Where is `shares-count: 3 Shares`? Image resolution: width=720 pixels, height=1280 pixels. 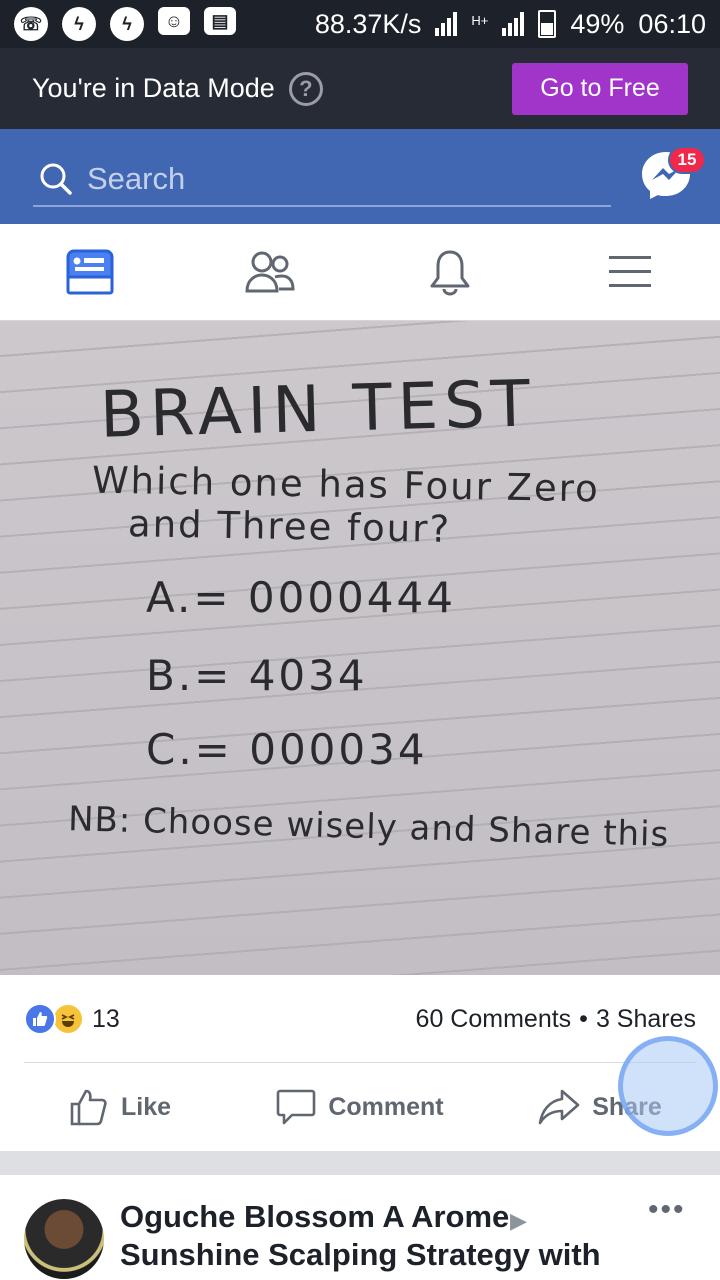
shares-count: 3 Shares is located at coordinates (646, 1019).